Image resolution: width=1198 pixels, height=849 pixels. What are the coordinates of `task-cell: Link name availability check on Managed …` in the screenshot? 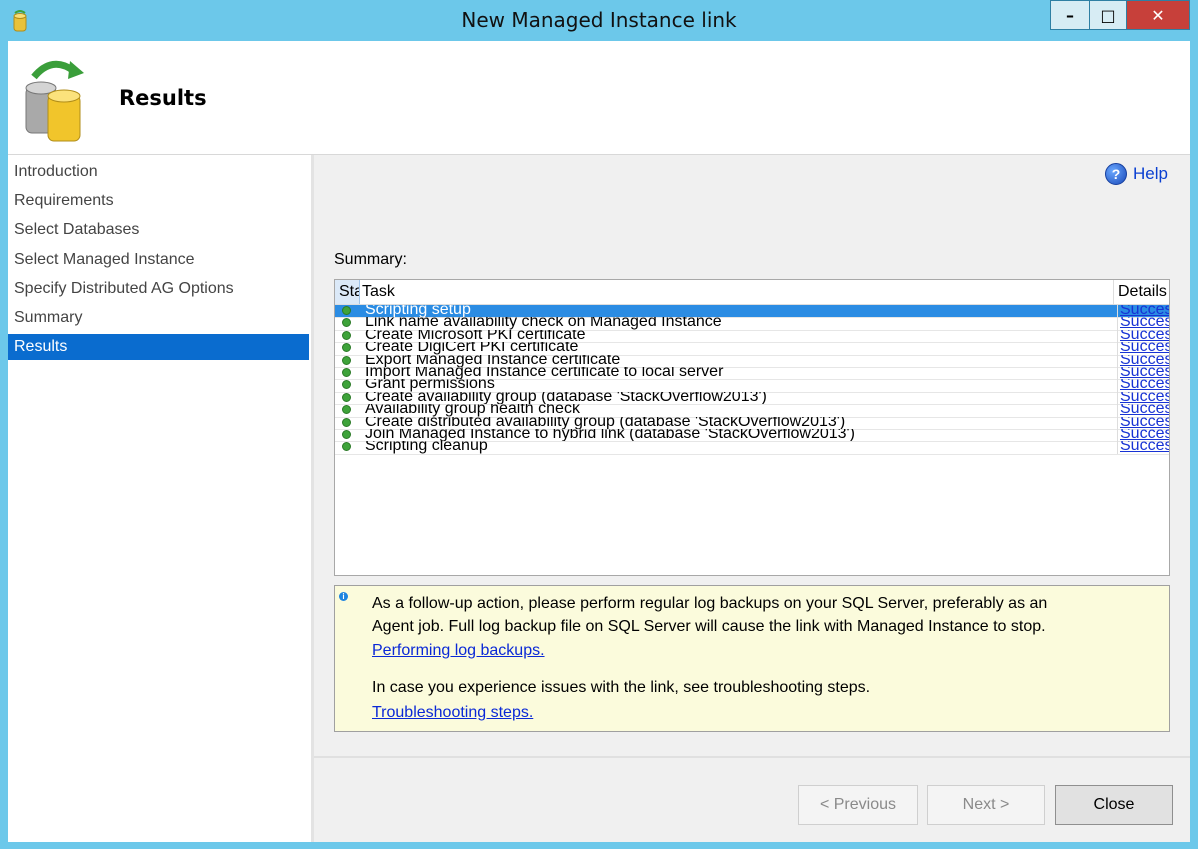 It's located at (543, 324).